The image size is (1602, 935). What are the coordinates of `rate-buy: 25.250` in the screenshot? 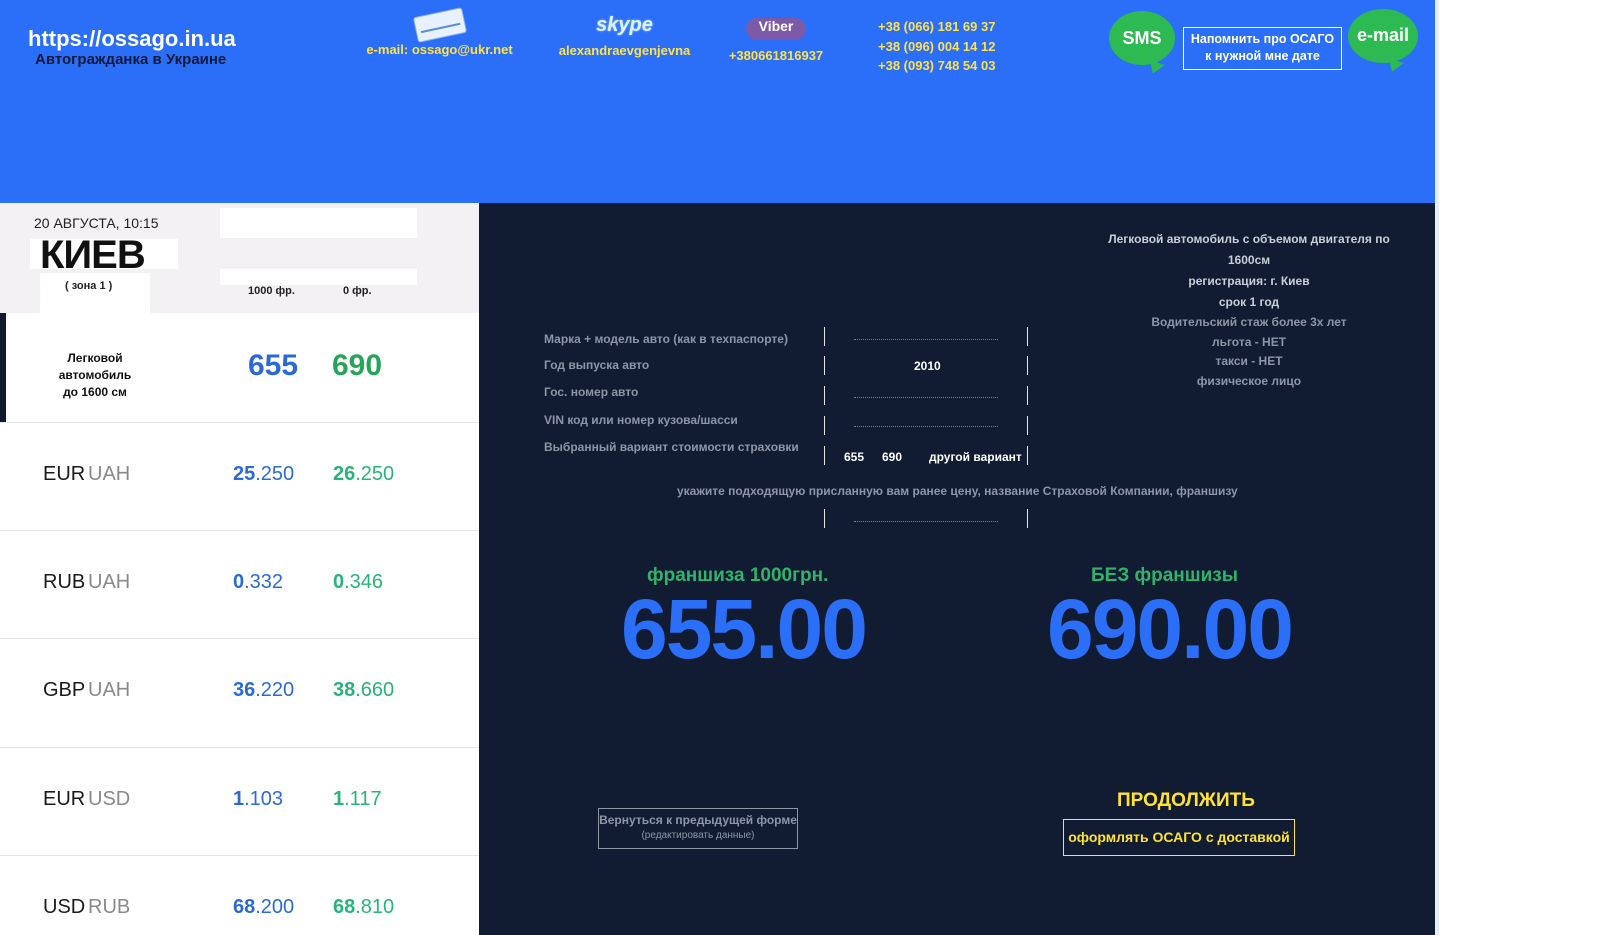 It's located at (264, 474).